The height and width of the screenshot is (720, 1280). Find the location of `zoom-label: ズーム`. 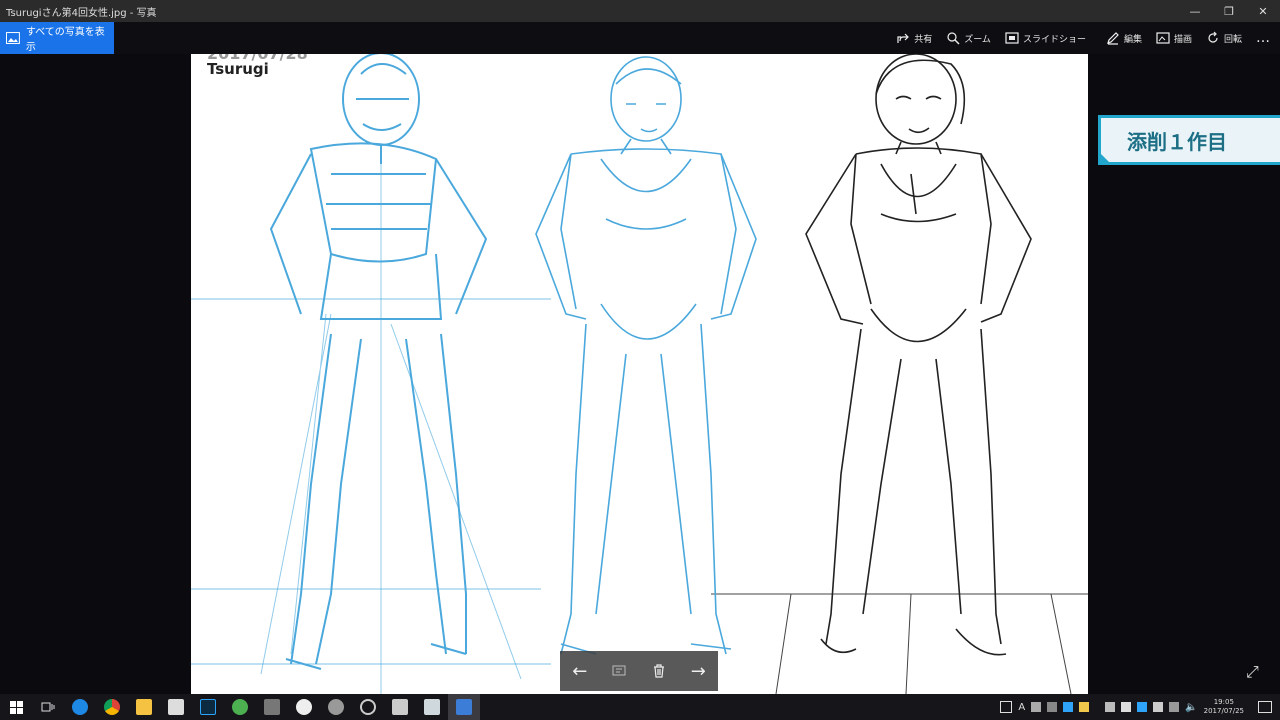

zoom-label: ズーム is located at coordinates (977, 39).